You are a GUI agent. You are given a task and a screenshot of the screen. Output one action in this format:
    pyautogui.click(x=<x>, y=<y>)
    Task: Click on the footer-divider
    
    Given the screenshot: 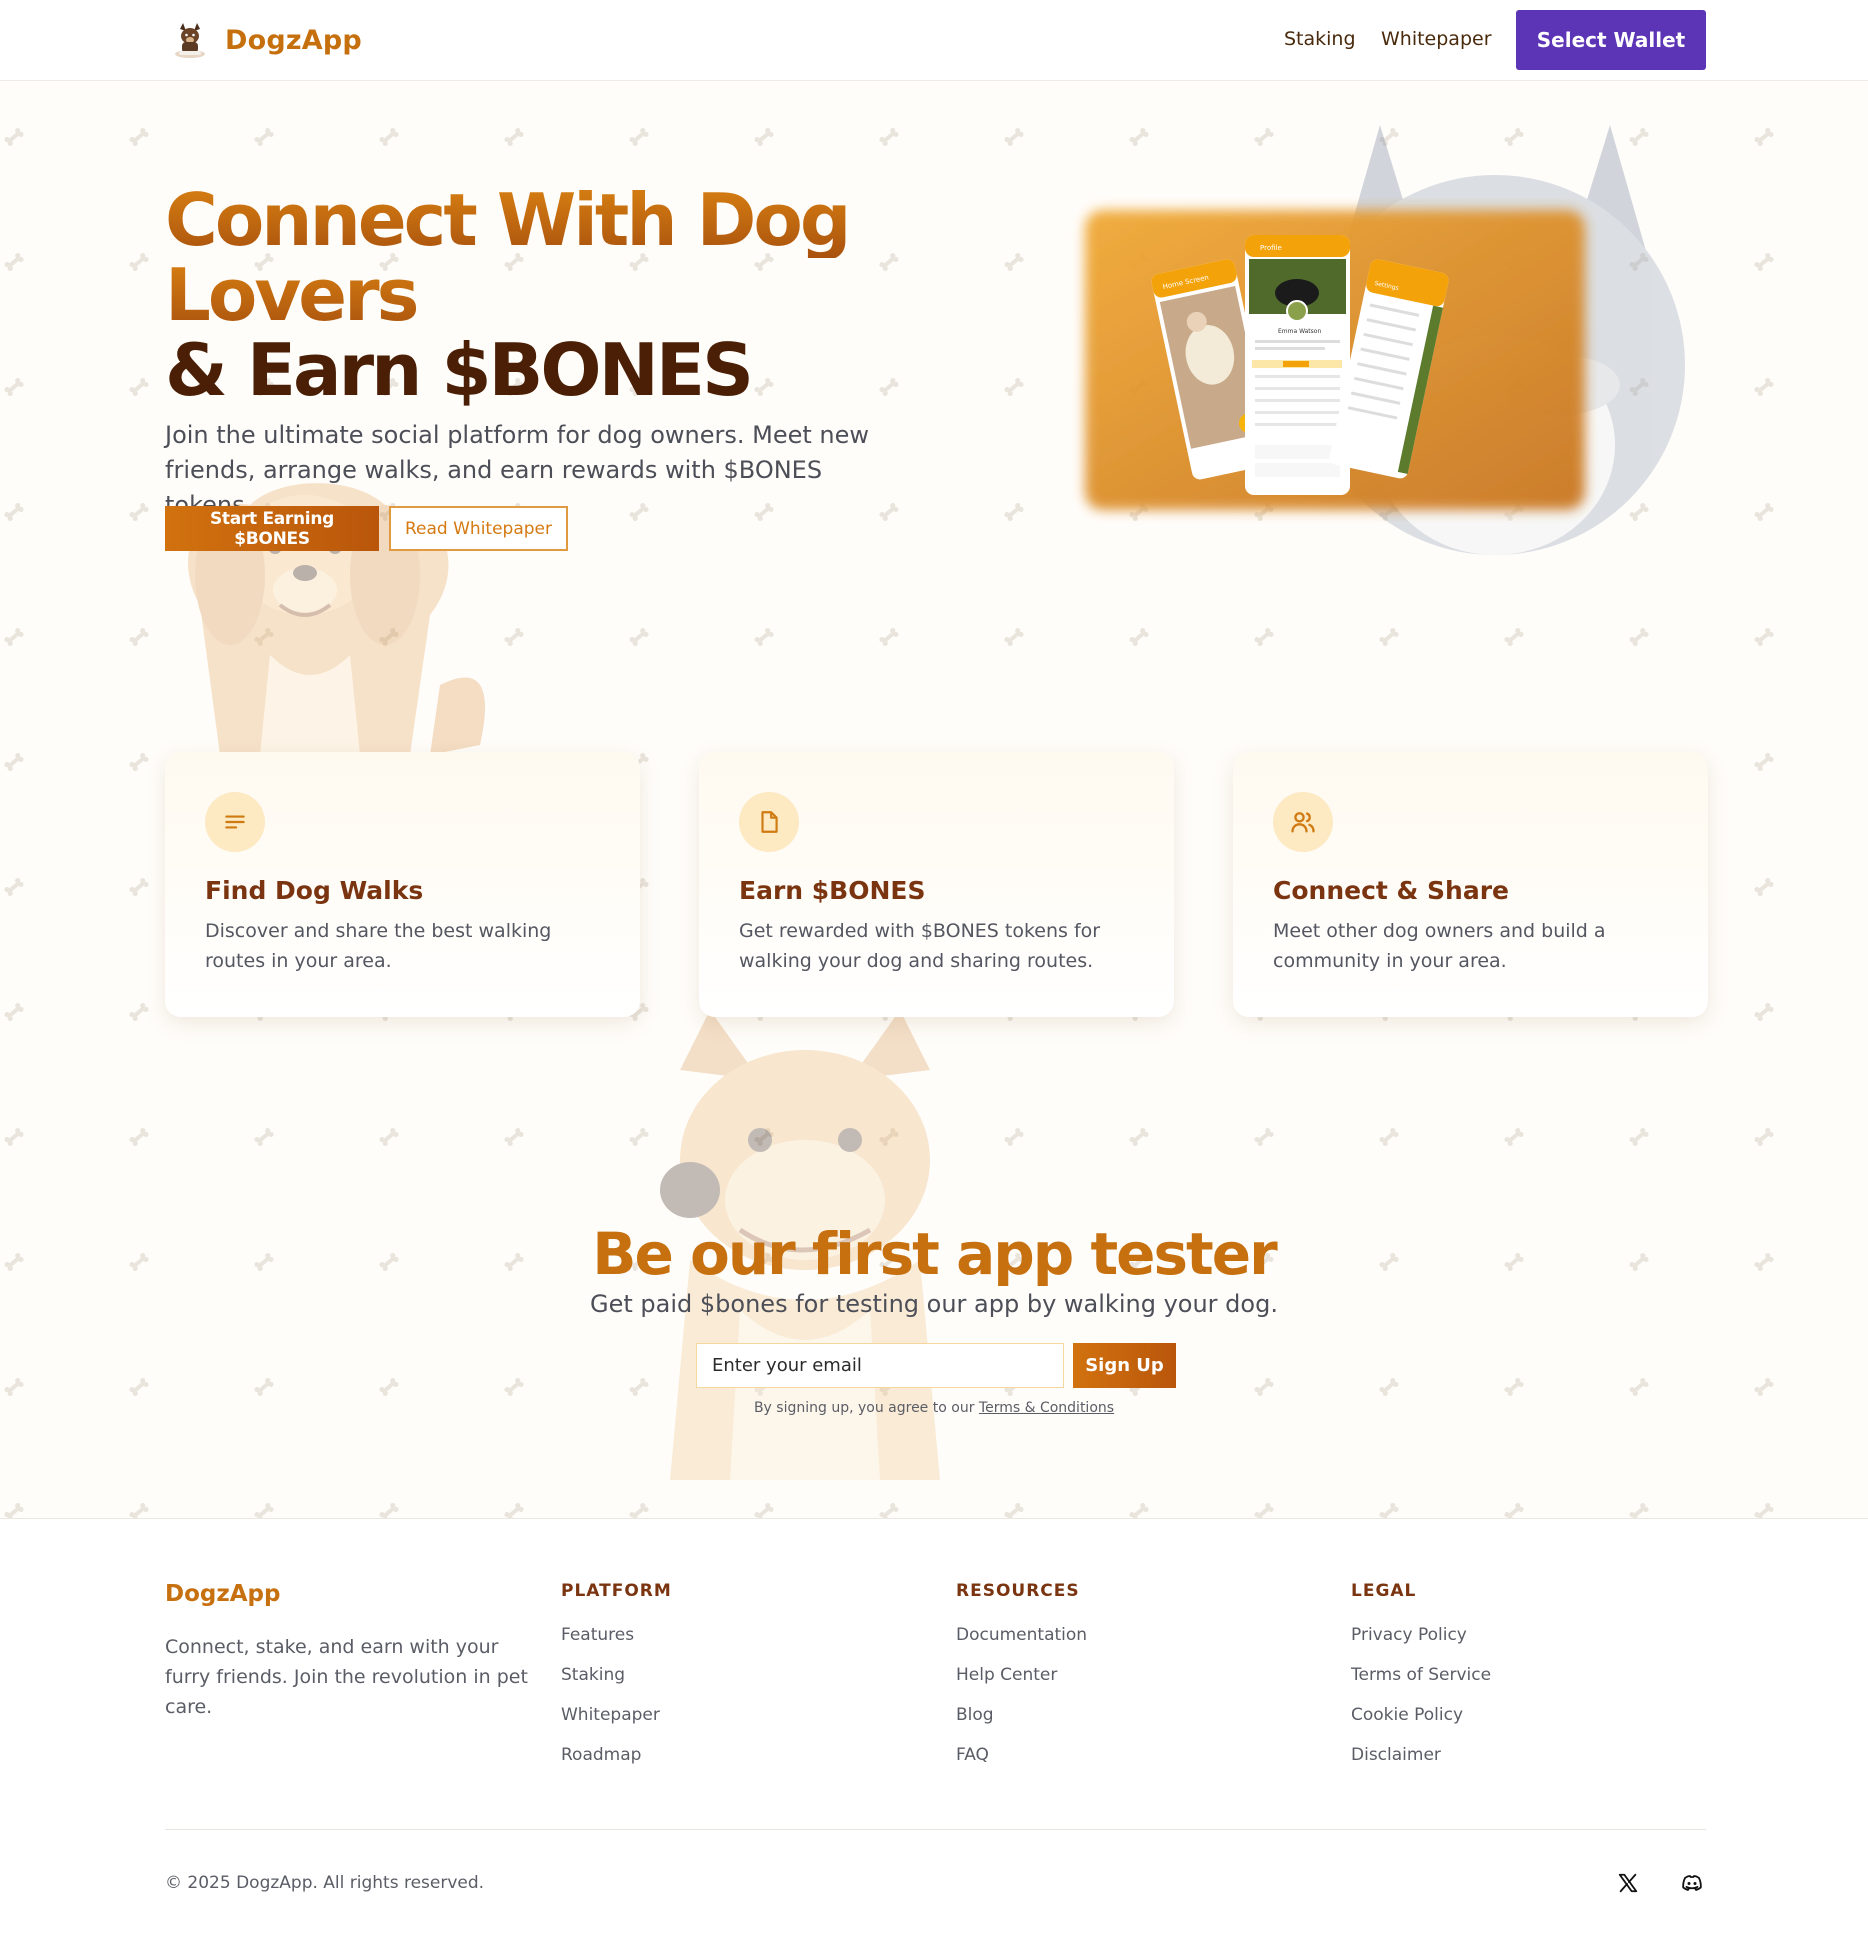 What is the action you would take?
    pyautogui.click(x=935, y=1829)
    